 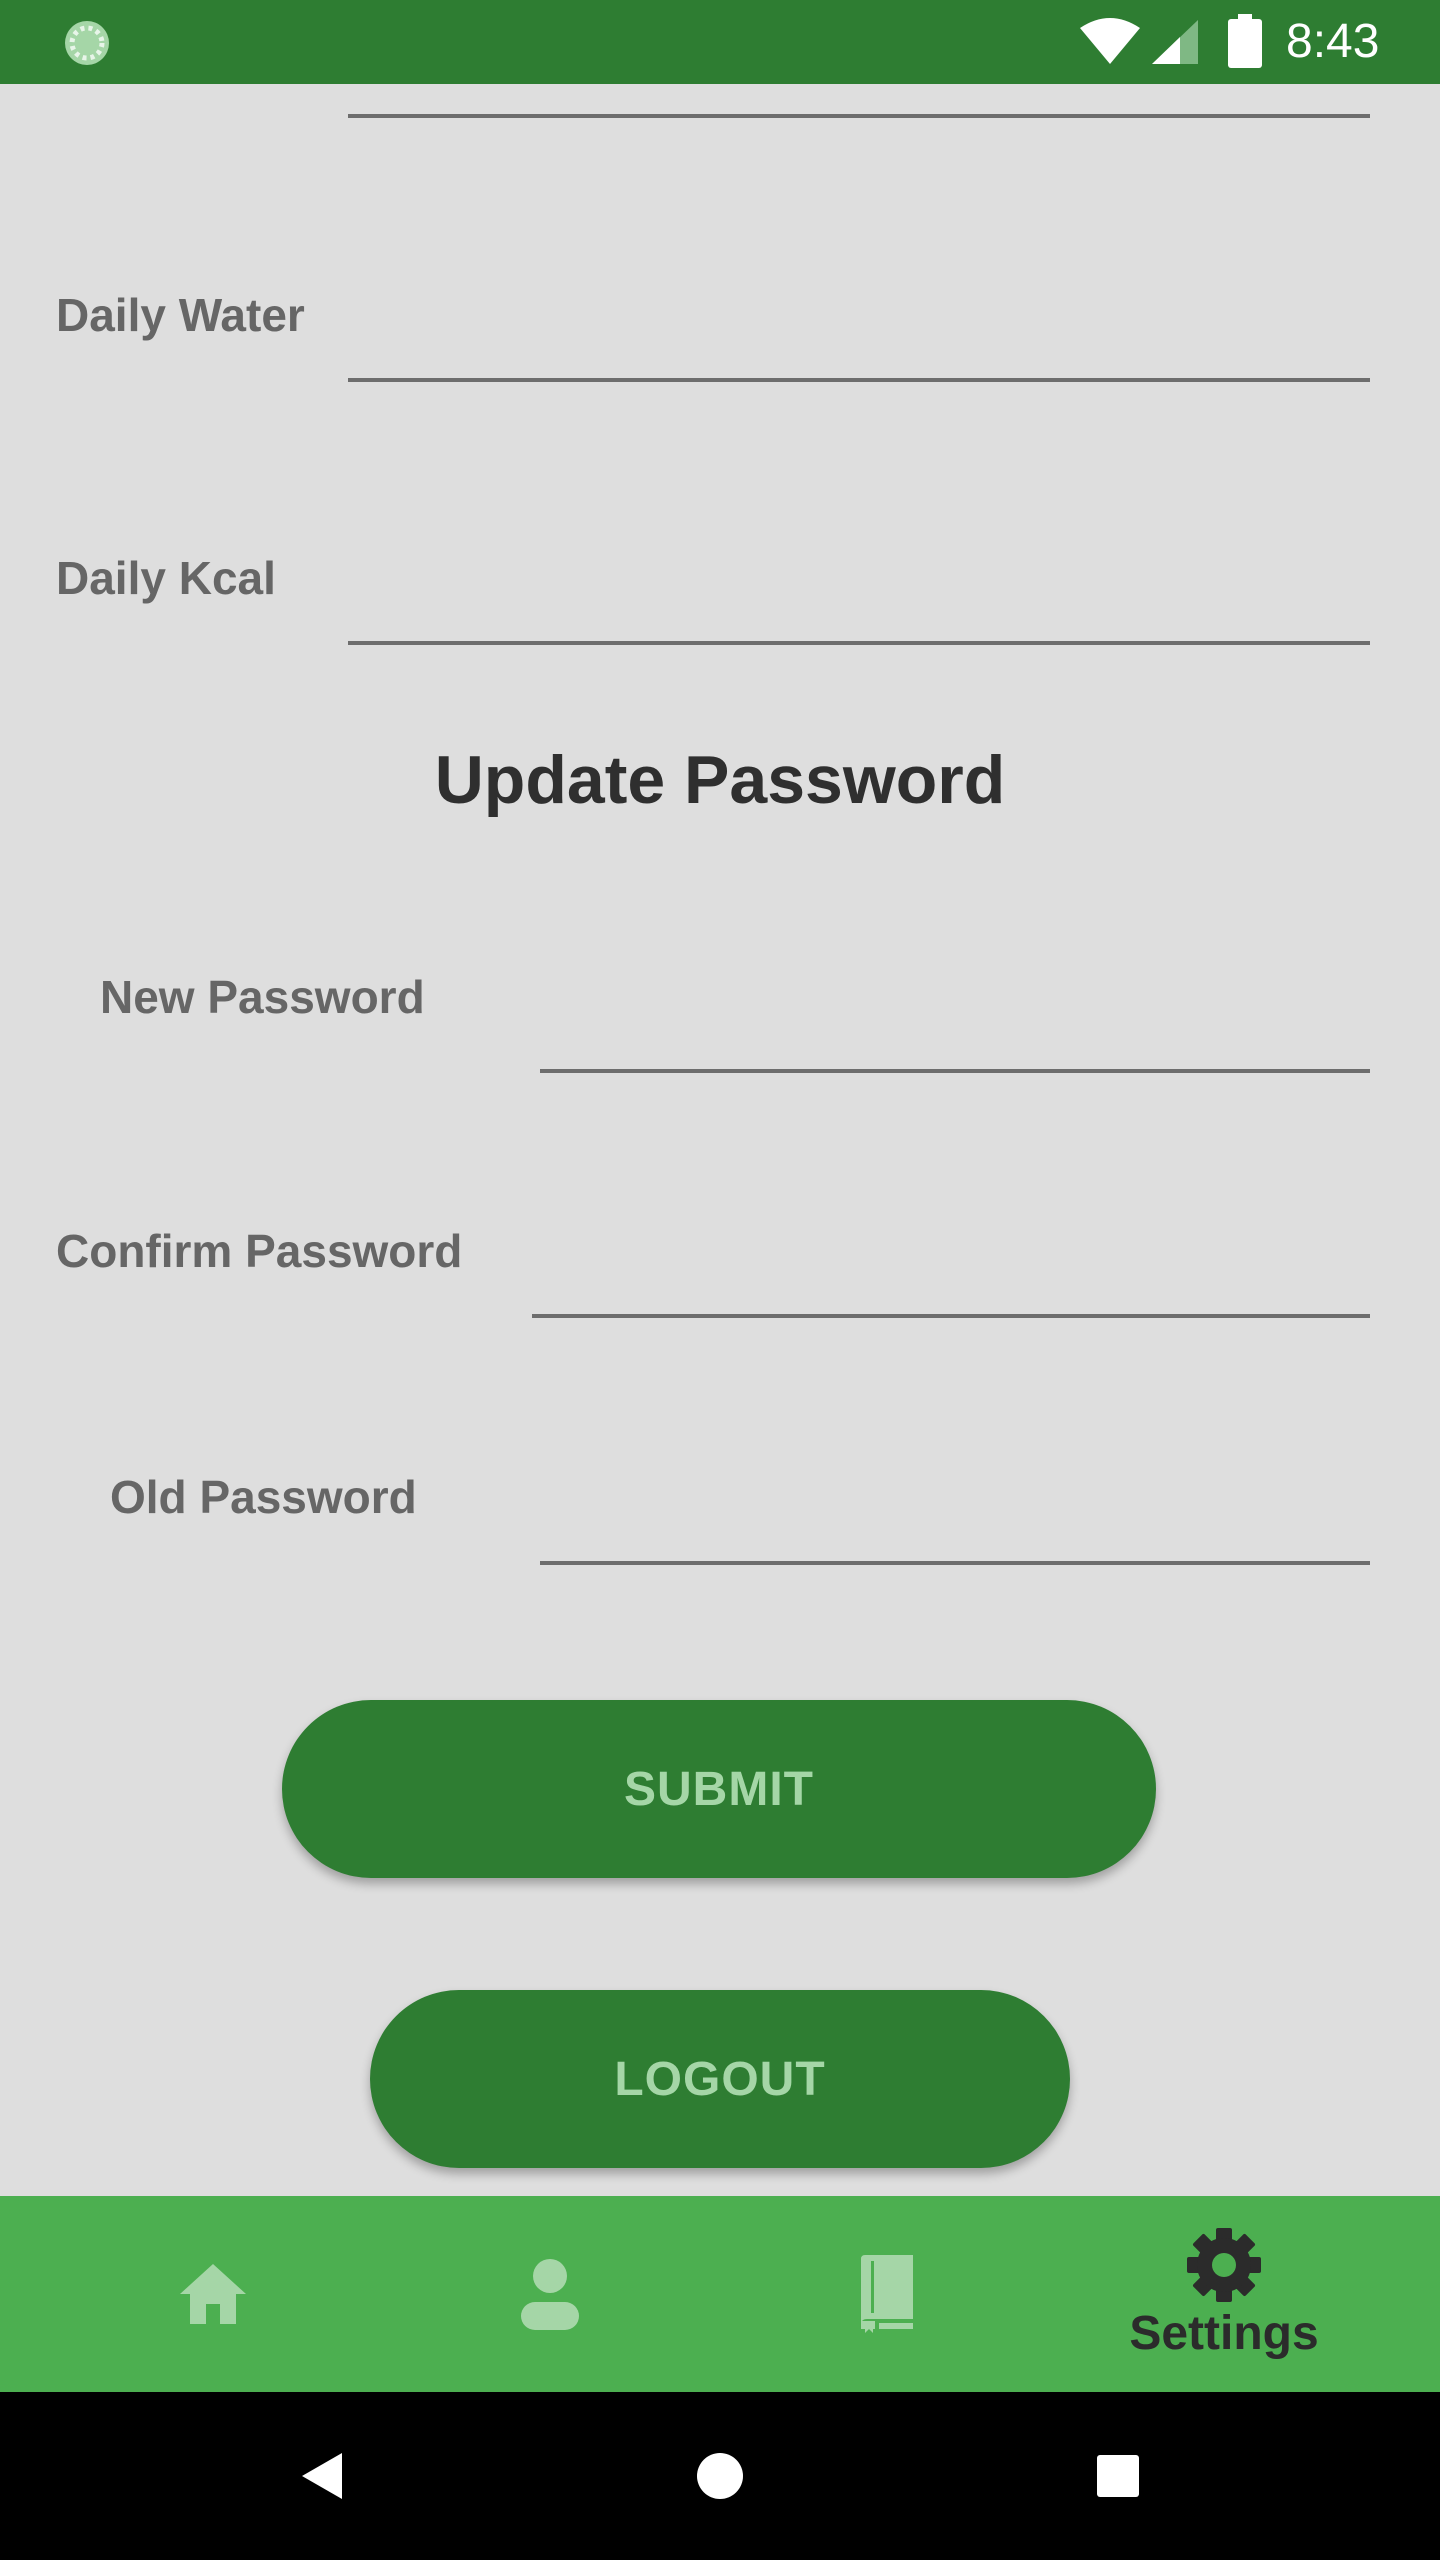 I want to click on nav-item-journal, so click(x=887, y=2294).